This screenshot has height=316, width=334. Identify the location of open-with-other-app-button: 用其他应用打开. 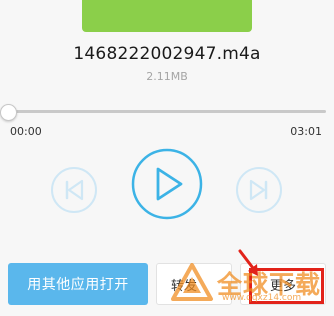
(78, 284).